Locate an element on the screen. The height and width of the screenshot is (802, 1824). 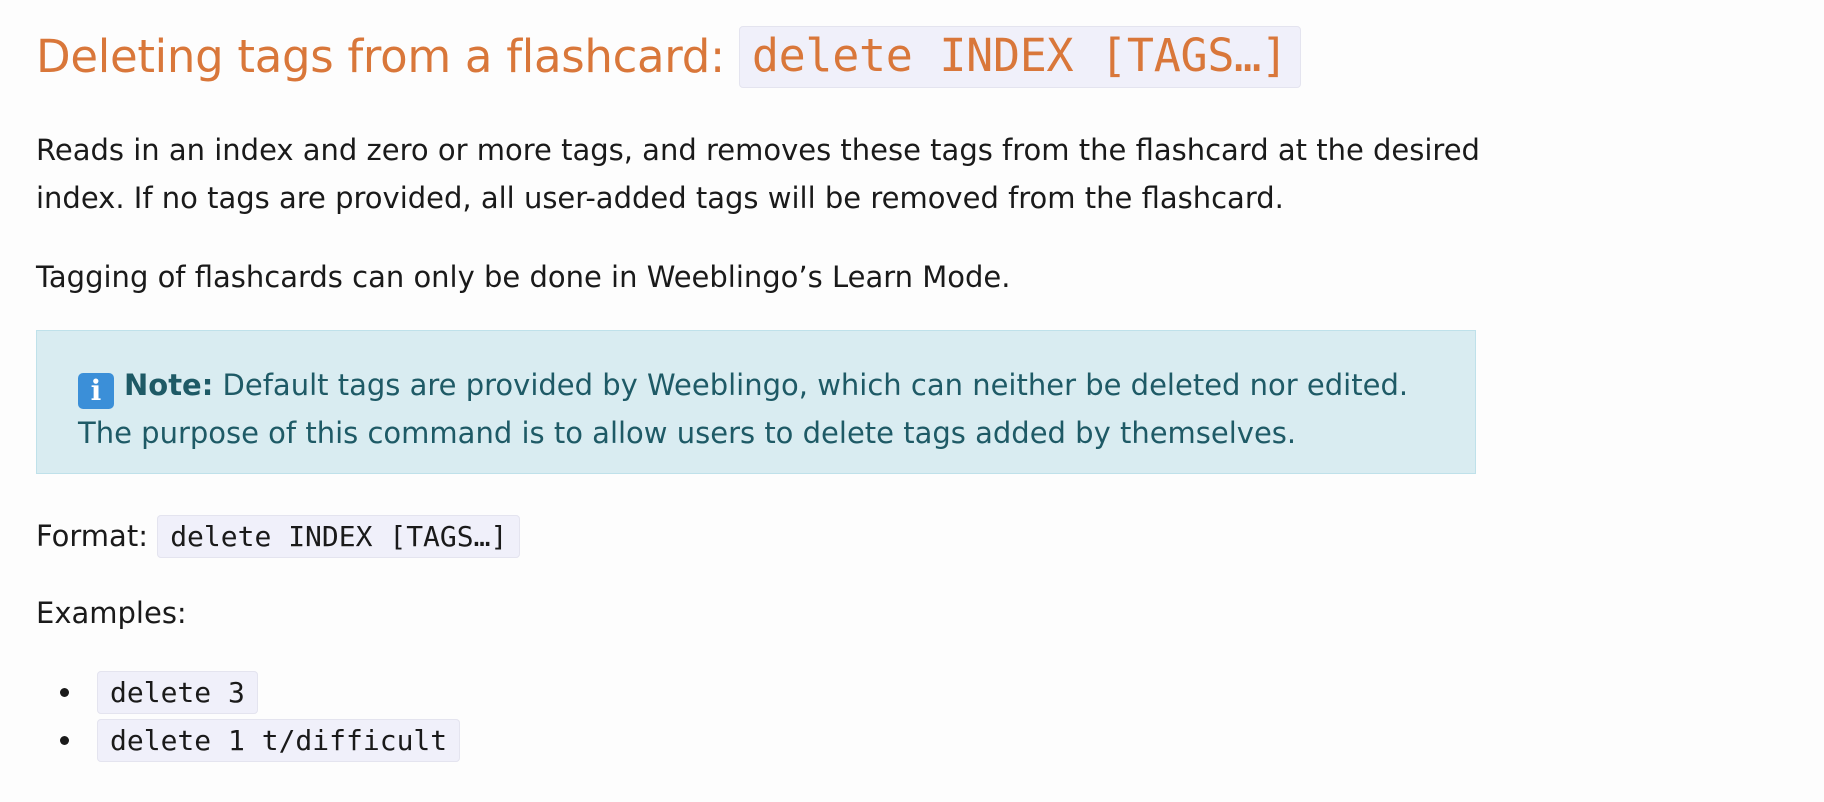
list-item: delete 1 t/difficult is located at coordinates (248, 740).